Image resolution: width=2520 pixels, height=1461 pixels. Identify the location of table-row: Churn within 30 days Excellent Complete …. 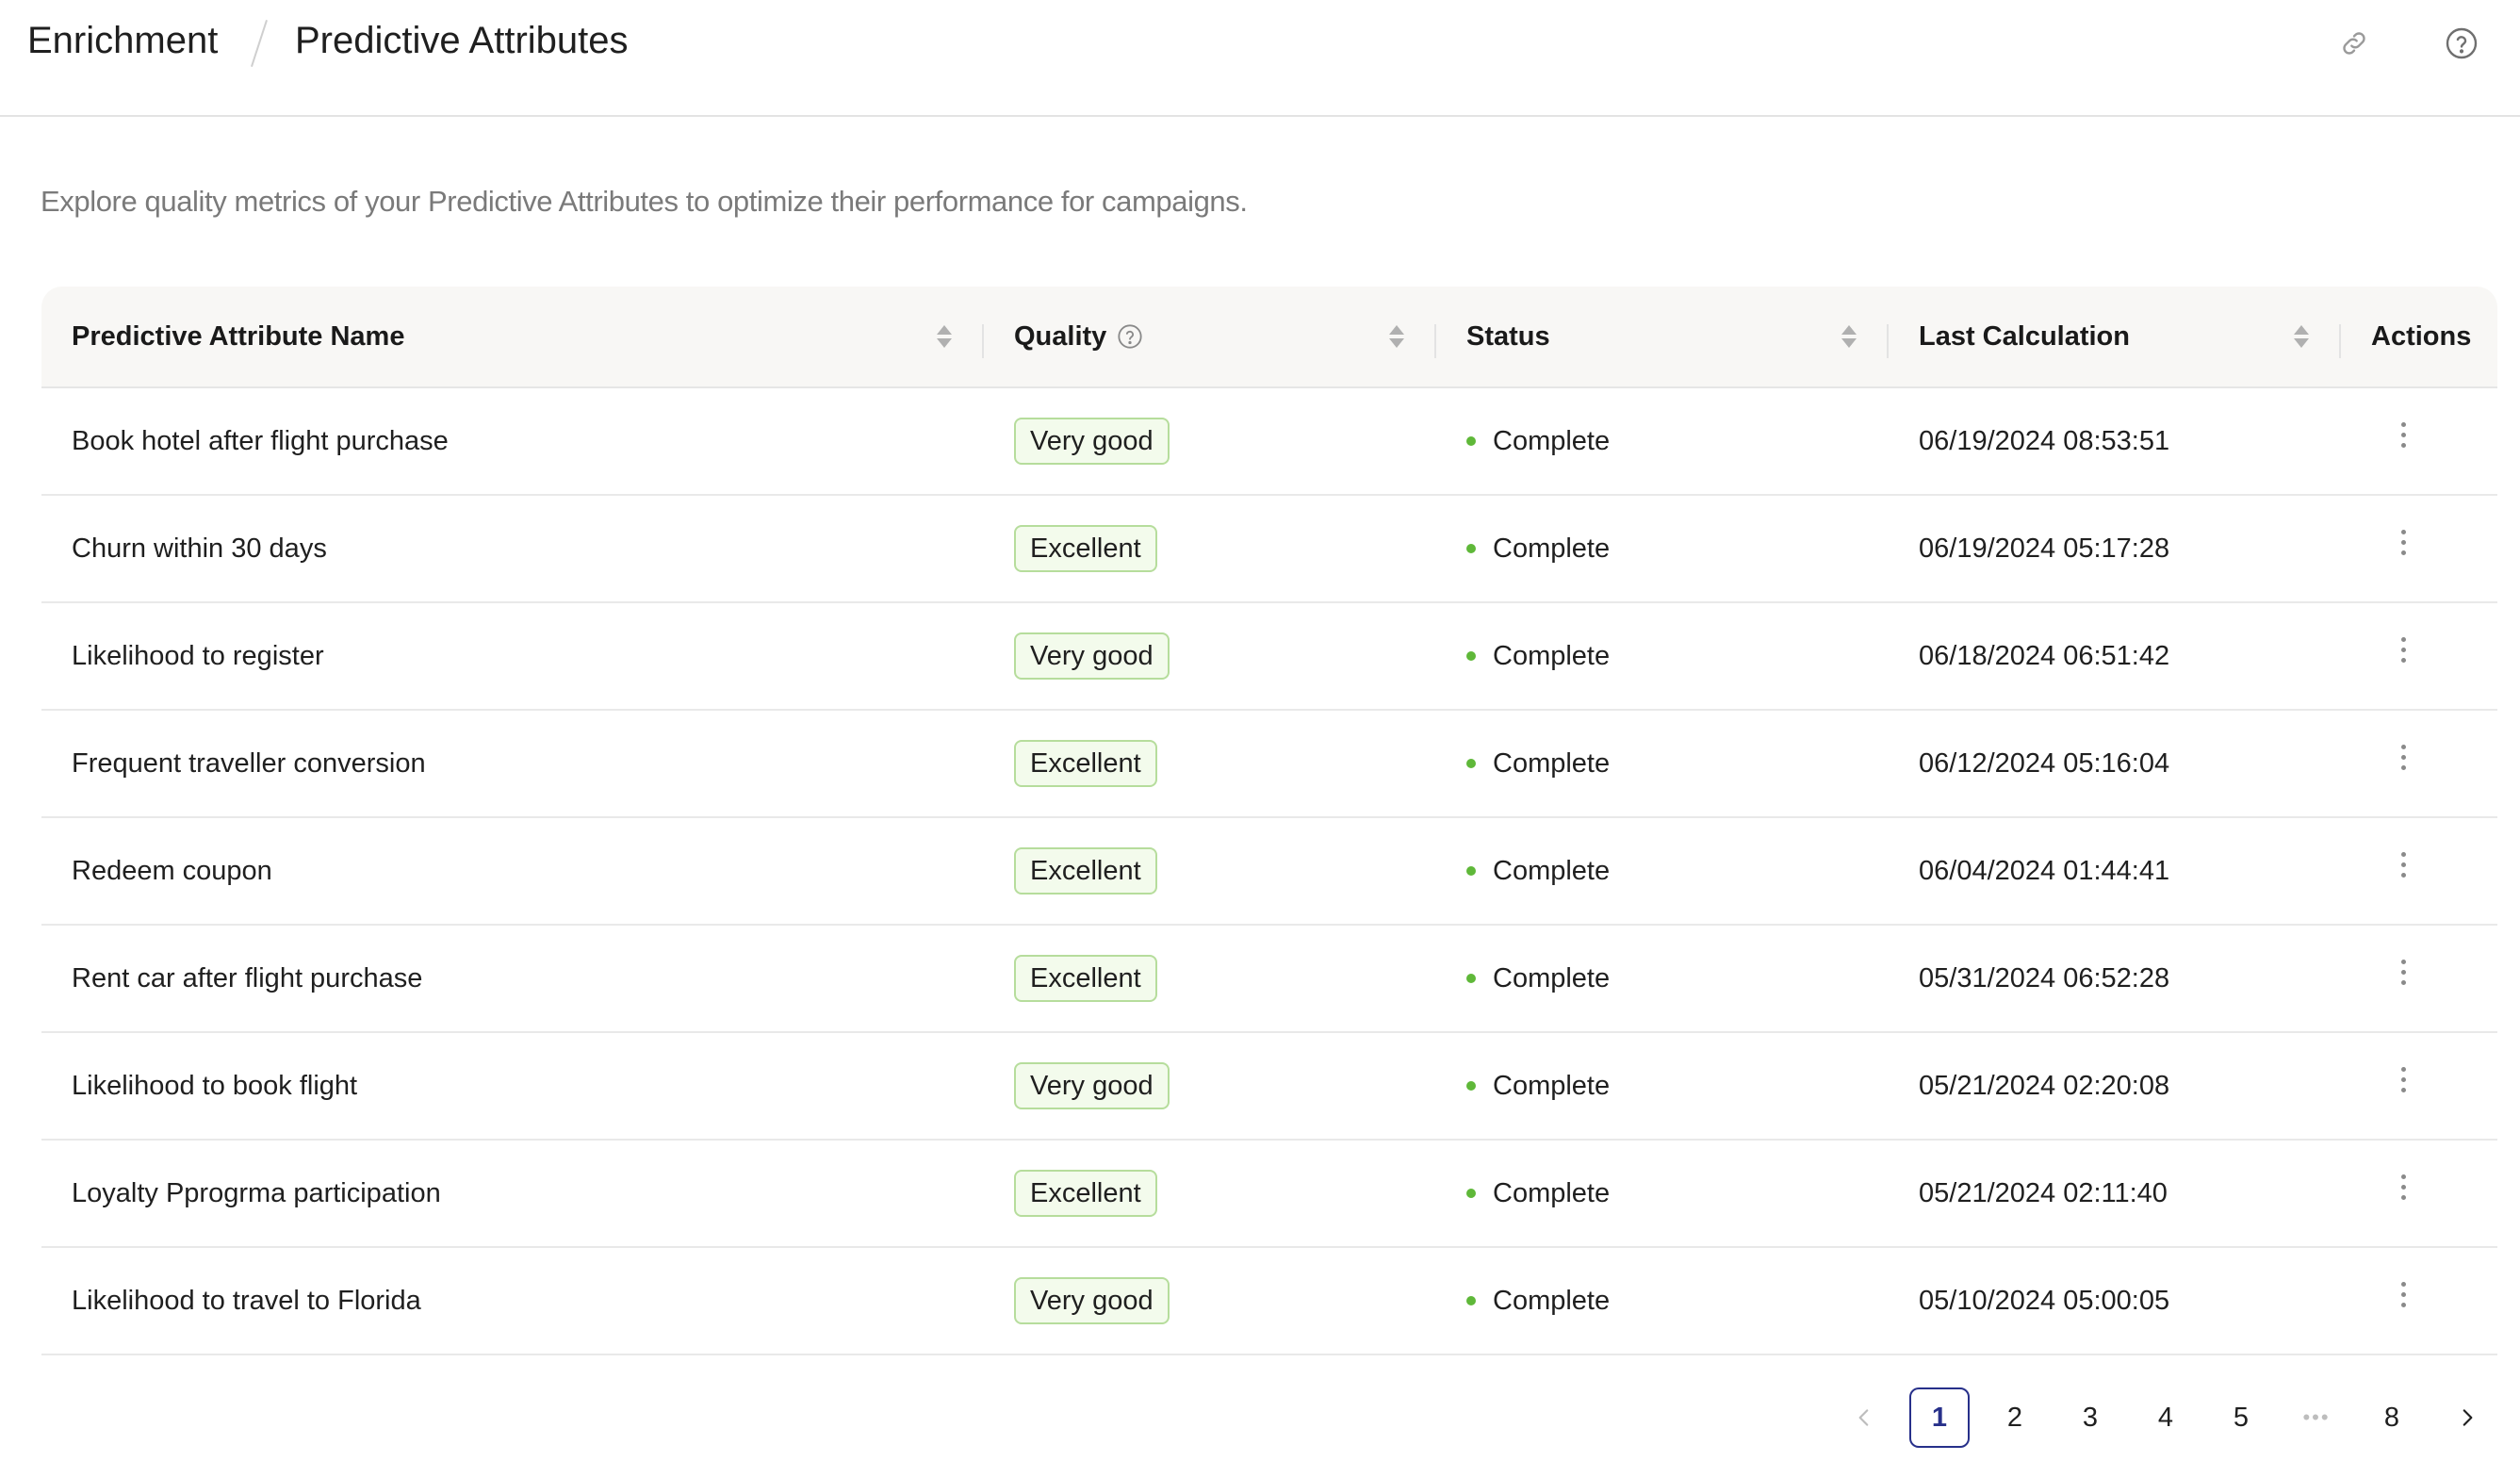
(1269, 549).